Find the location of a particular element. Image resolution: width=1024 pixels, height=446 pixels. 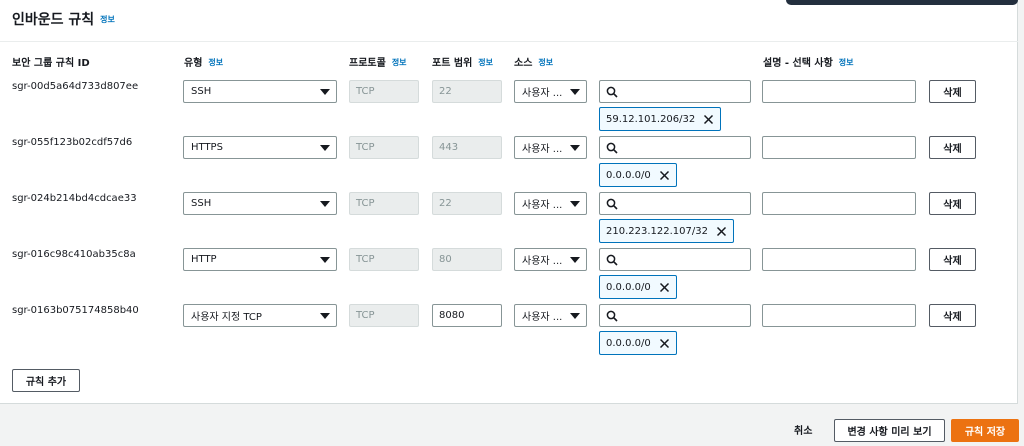

column-header-description-label: 설명 - 선택 사항 is located at coordinates (798, 63).